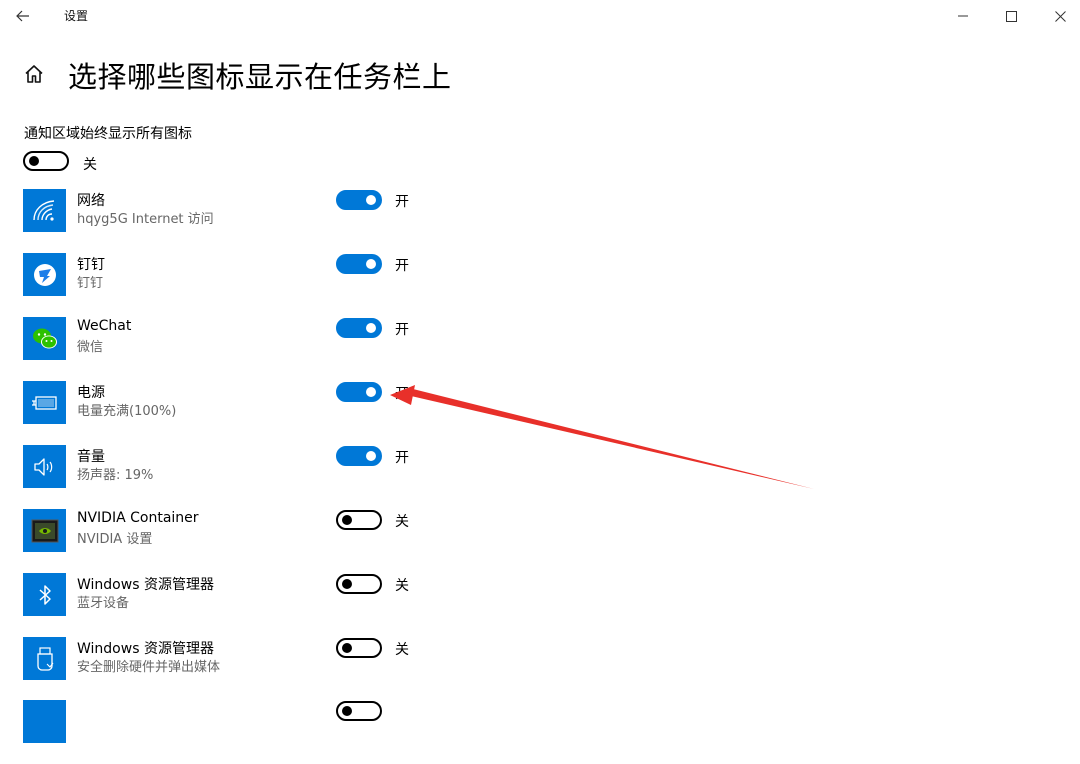 The image size is (1080, 764). I want to click on maximize-icon, so click(1011, 16).